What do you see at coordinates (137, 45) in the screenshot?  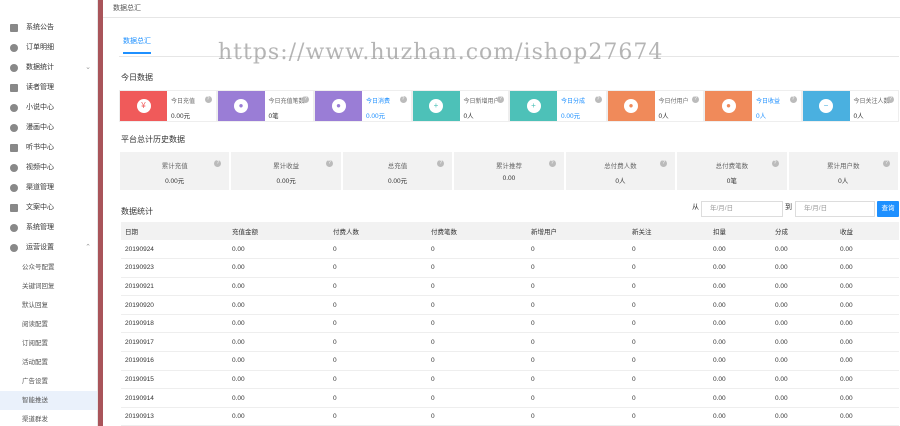 I see `tab-data-summary: 数据总汇` at bounding box center [137, 45].